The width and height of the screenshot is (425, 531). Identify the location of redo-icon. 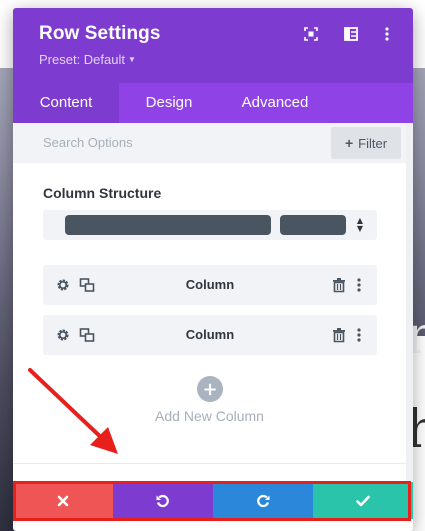
(263, 500).